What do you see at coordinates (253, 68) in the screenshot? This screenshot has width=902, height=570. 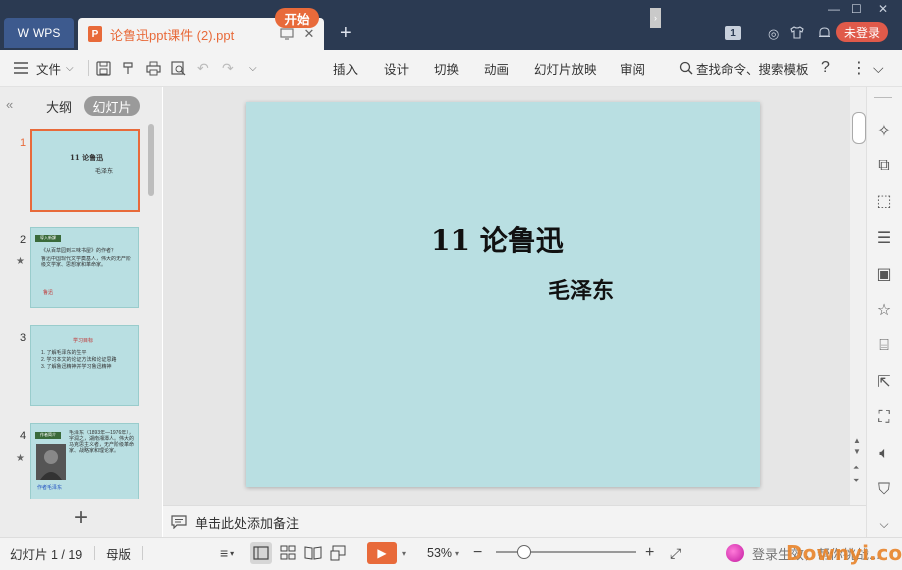 I see `quick-access-dropdown-icon: ⌵` at bounding box center [253, 68].